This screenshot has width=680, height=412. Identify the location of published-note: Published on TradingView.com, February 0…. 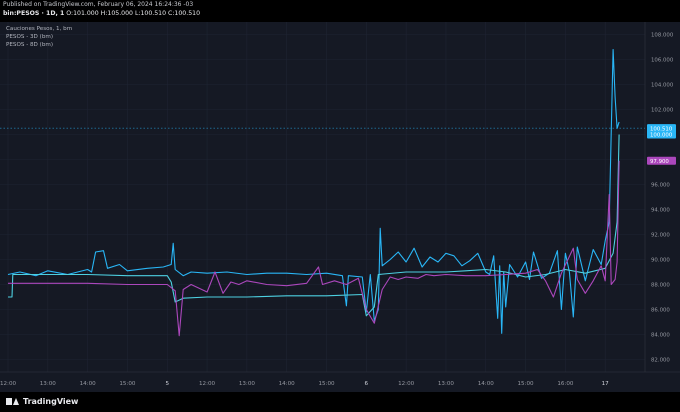
(98, 4).